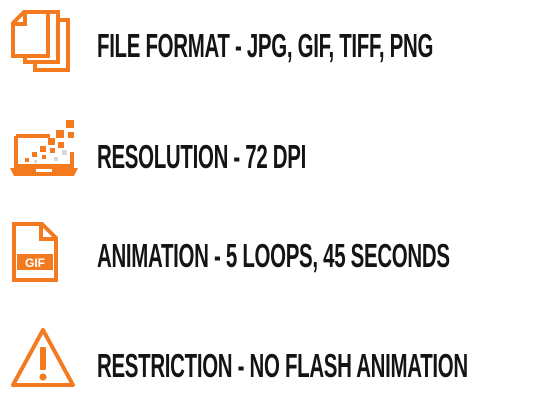 The width and height of the screenshot is (534, 402). Describe the element at coordinates (43, 360) in the screenshot. I see `warning-icon` at that location.